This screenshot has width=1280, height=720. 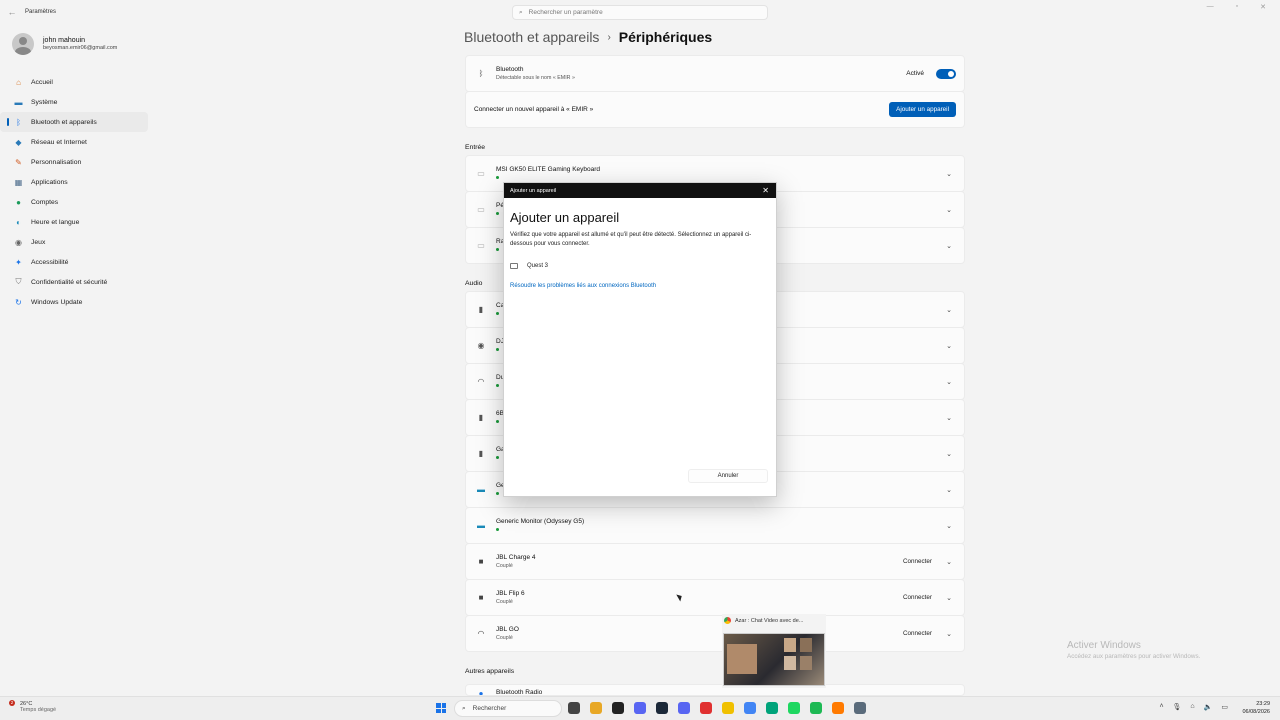 I want to click on sidebar-item-label: Heure et langue, so click(x=55, y=222).